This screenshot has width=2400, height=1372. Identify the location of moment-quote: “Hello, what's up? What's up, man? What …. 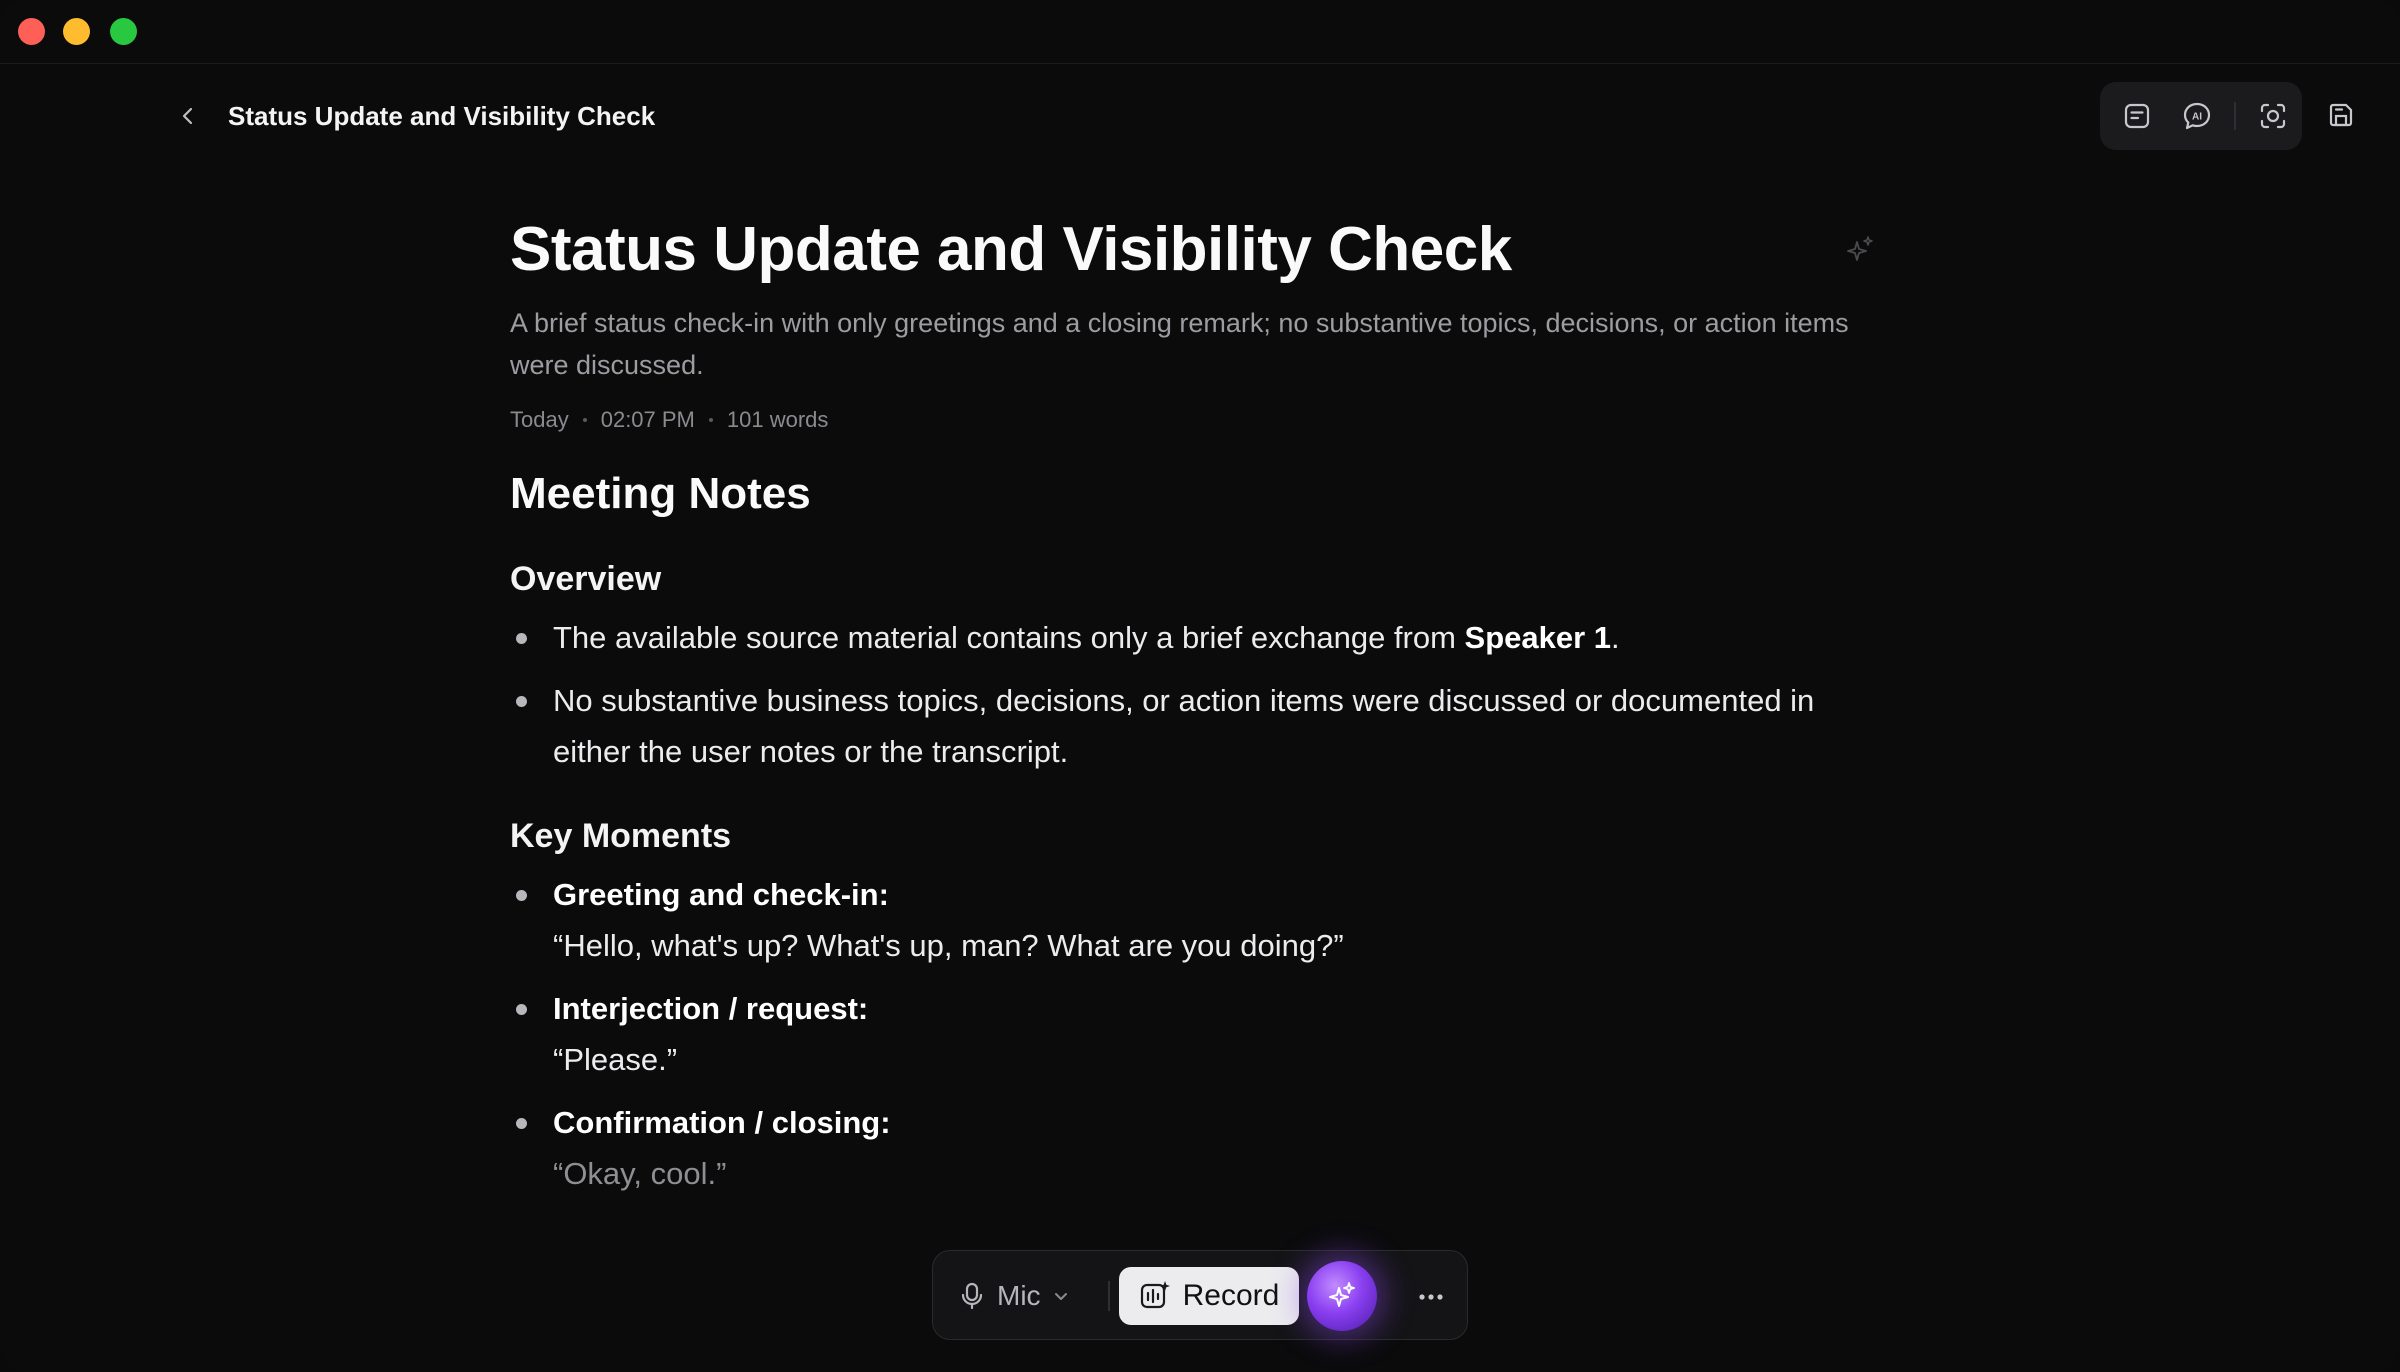
(948, 945).